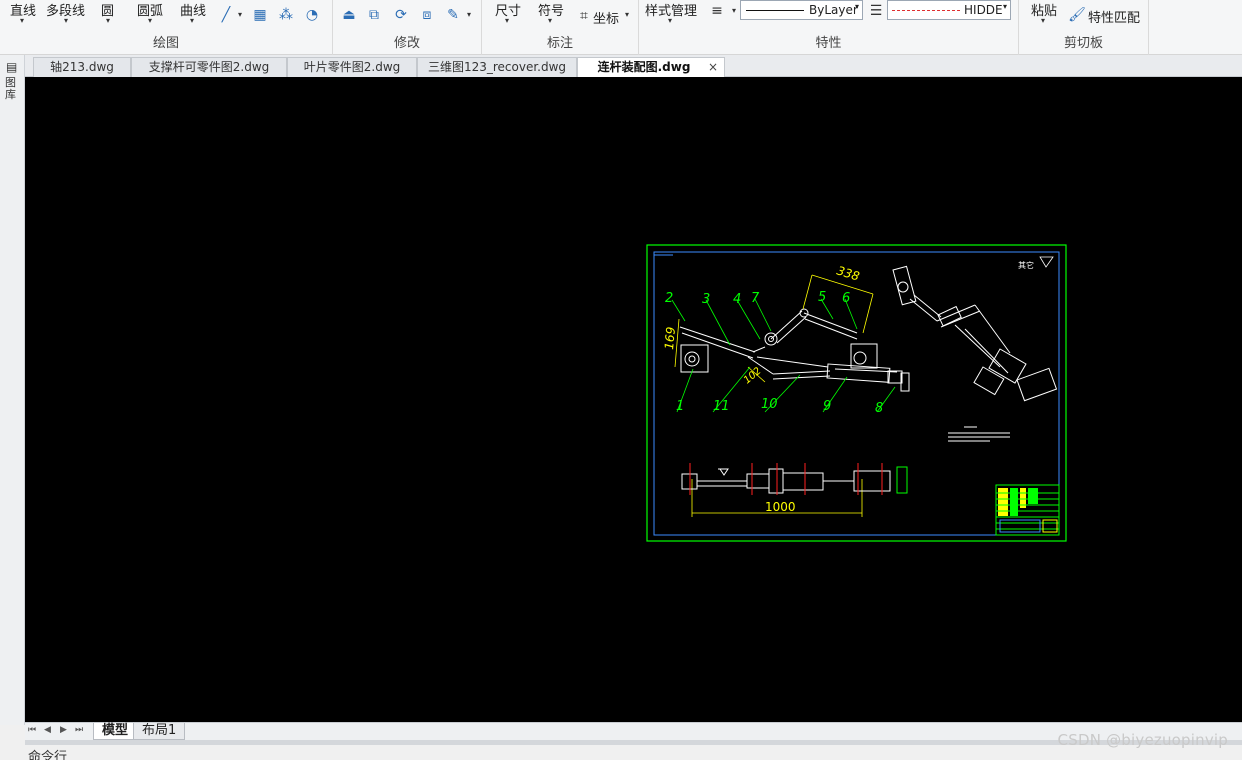 Image resolution: width=1242 pixels, height=760 pixels. Describe the element at coordinates (1084, 27) in the screenshot. I see `clipboard-panel: 粘贴 ▾ 🖌 特性匹配 剪切板` at that location.